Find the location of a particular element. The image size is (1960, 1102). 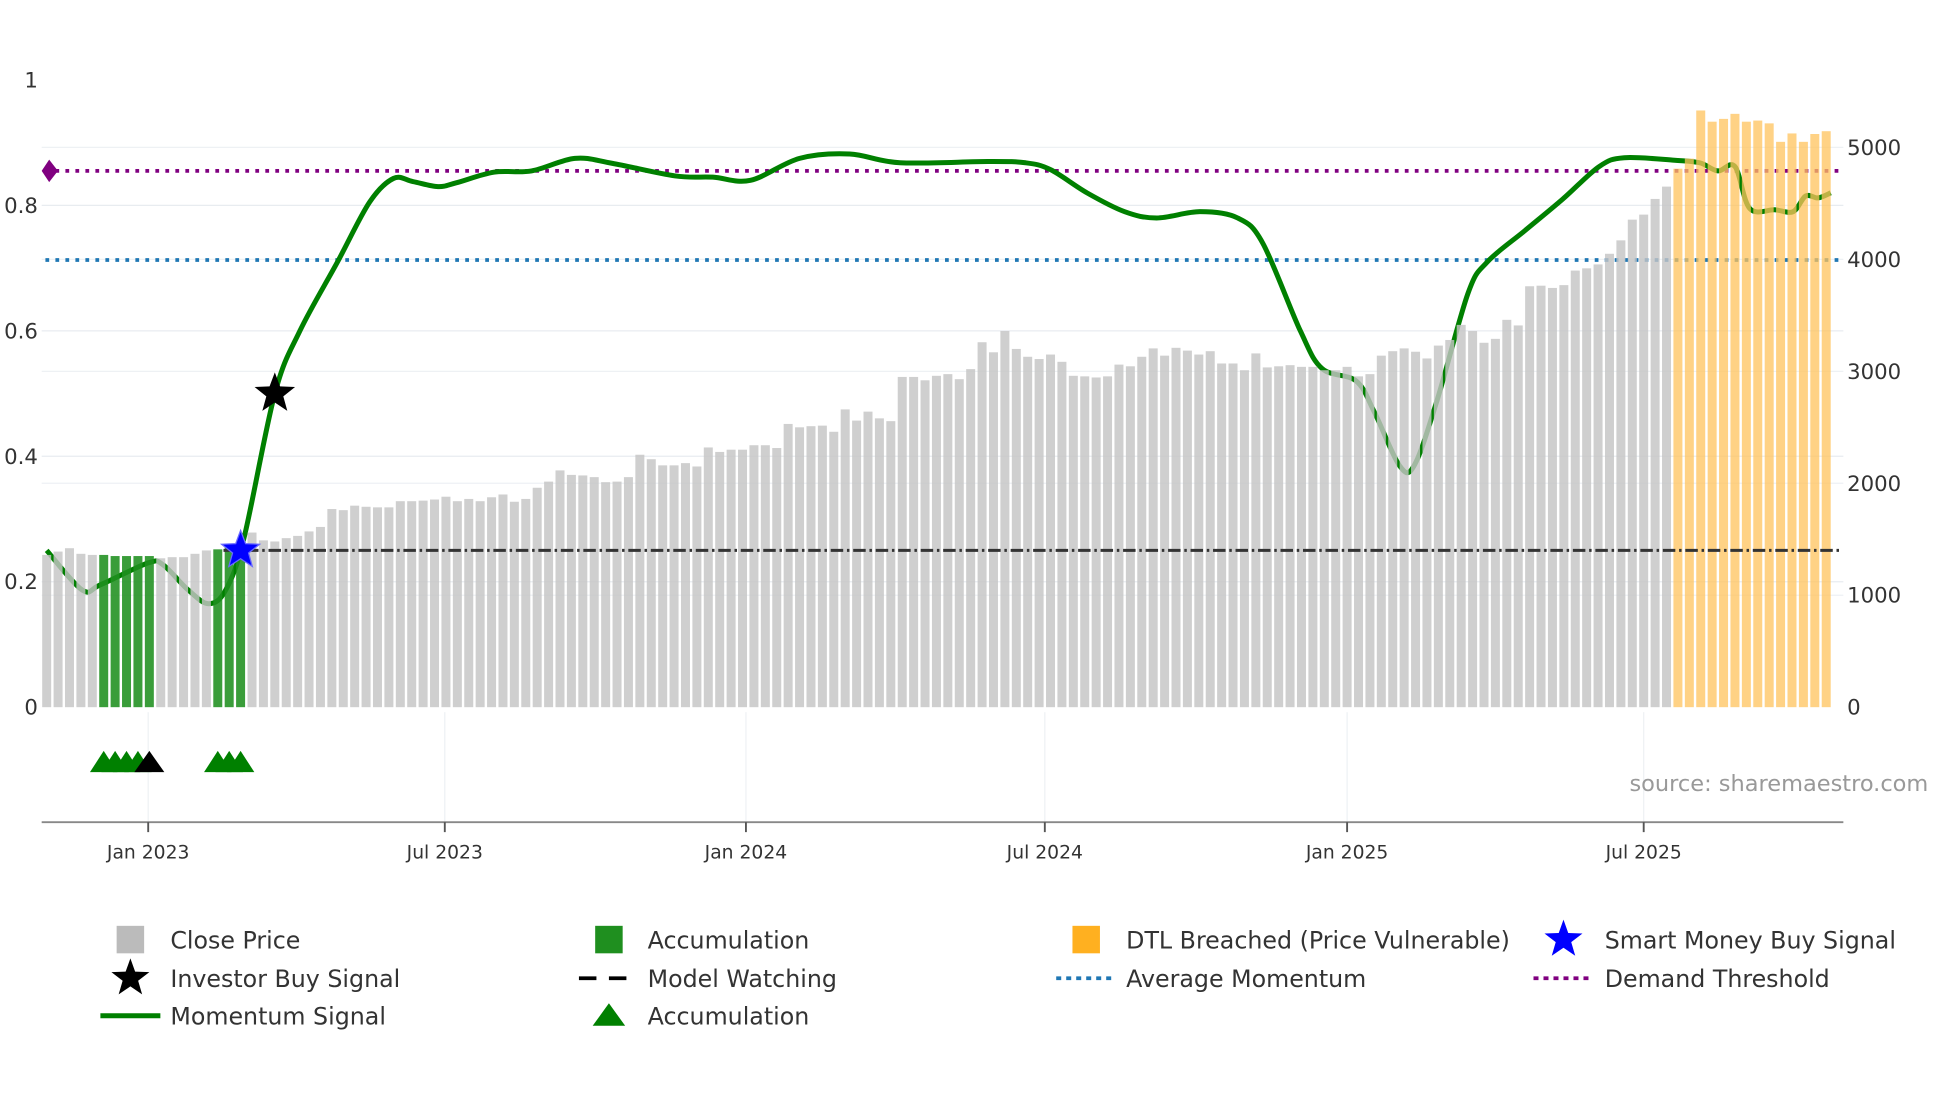

x-axis-tick-label: Jan 2024 is located at coordinates (746, 852).